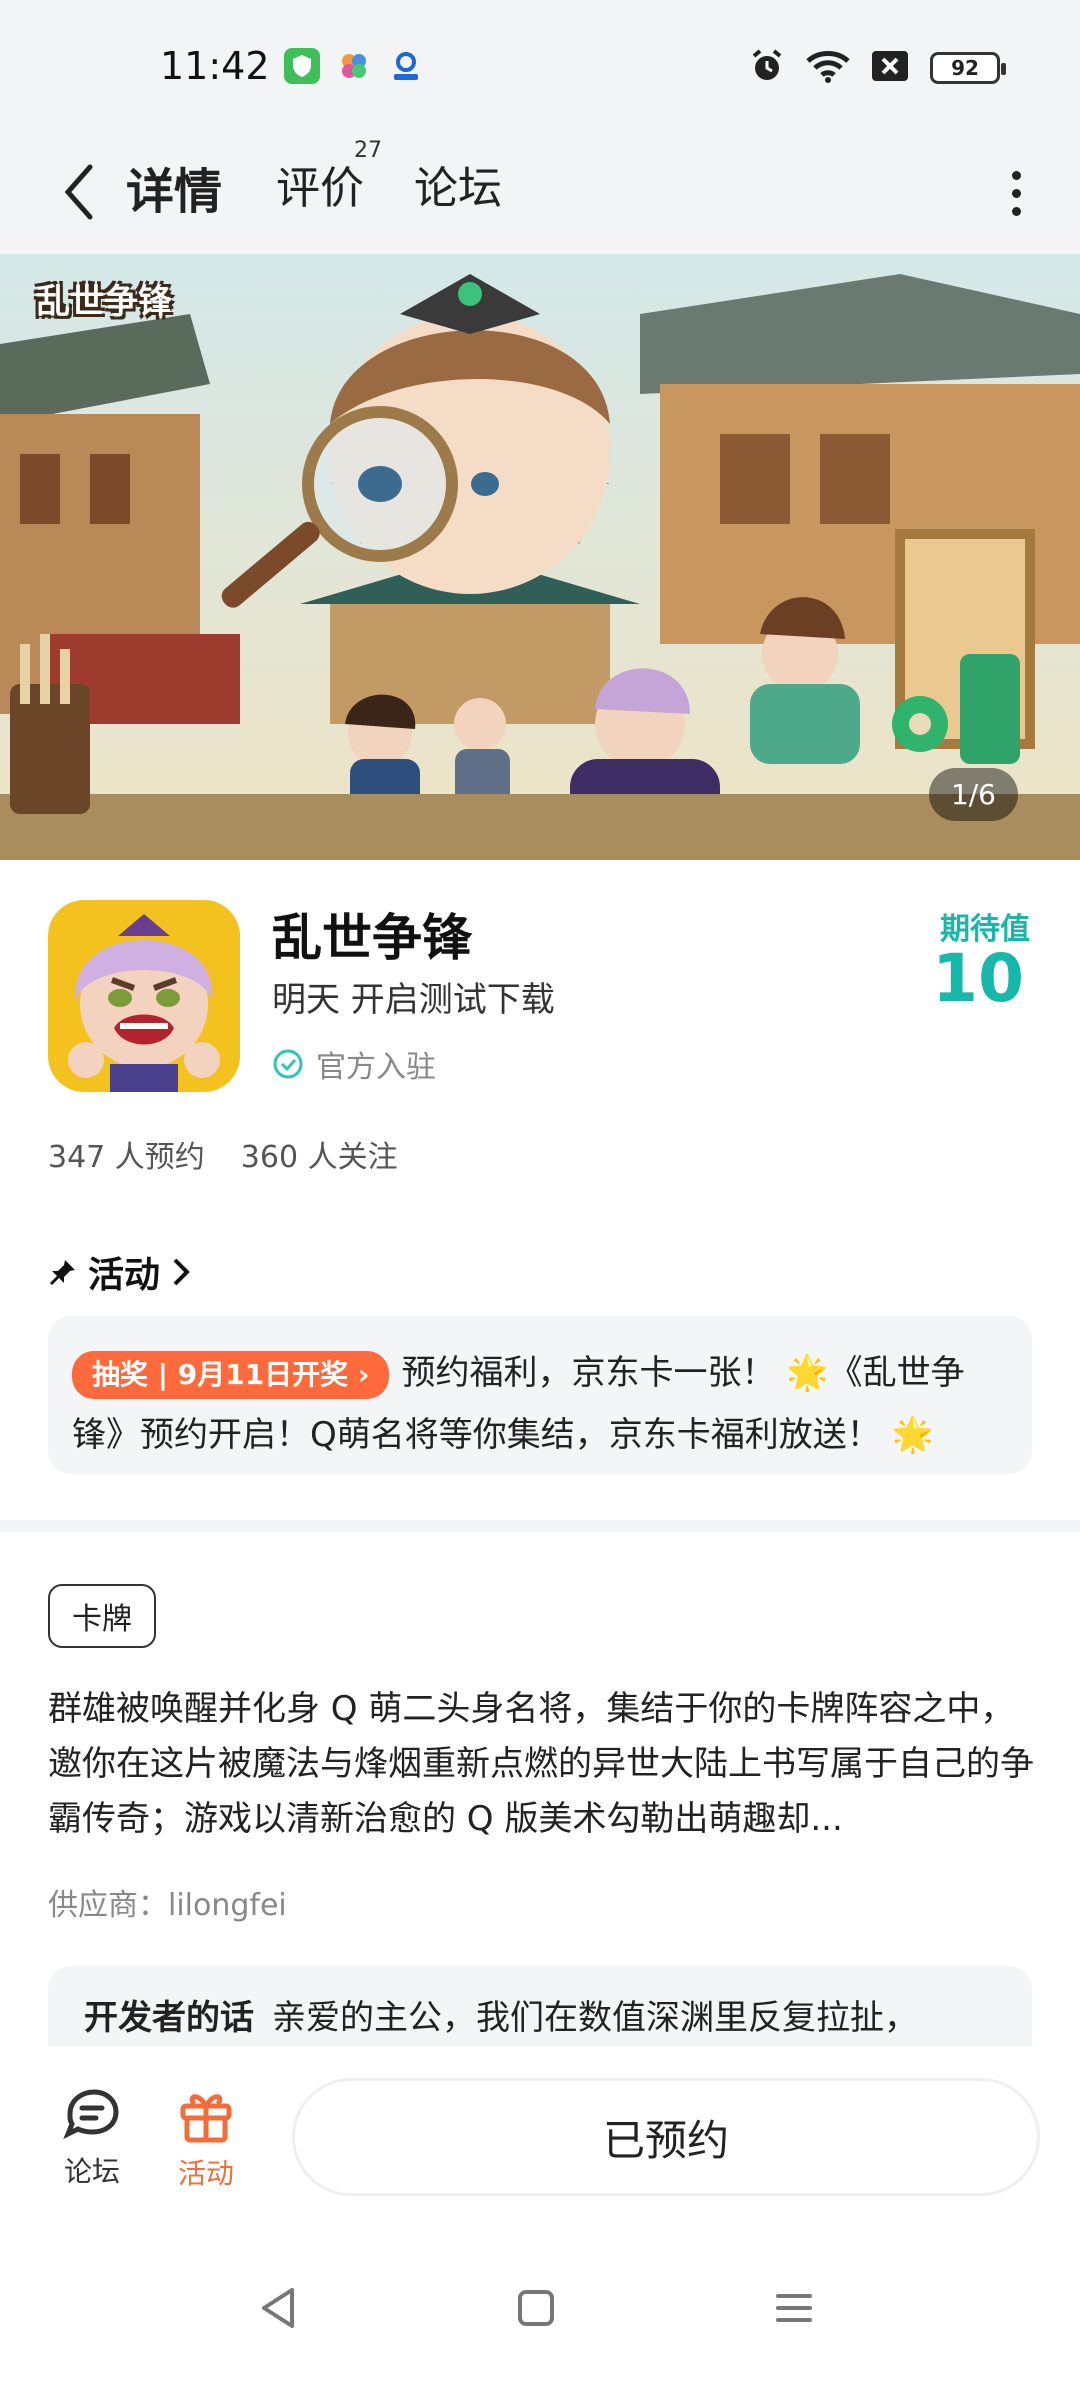 The width and height of the screenshot is (1080, 2400). What do you see at coordinates (458, 188) in the screenshot?
I see `tab-forum-label: 论坛` at bounding box center [458, 188].